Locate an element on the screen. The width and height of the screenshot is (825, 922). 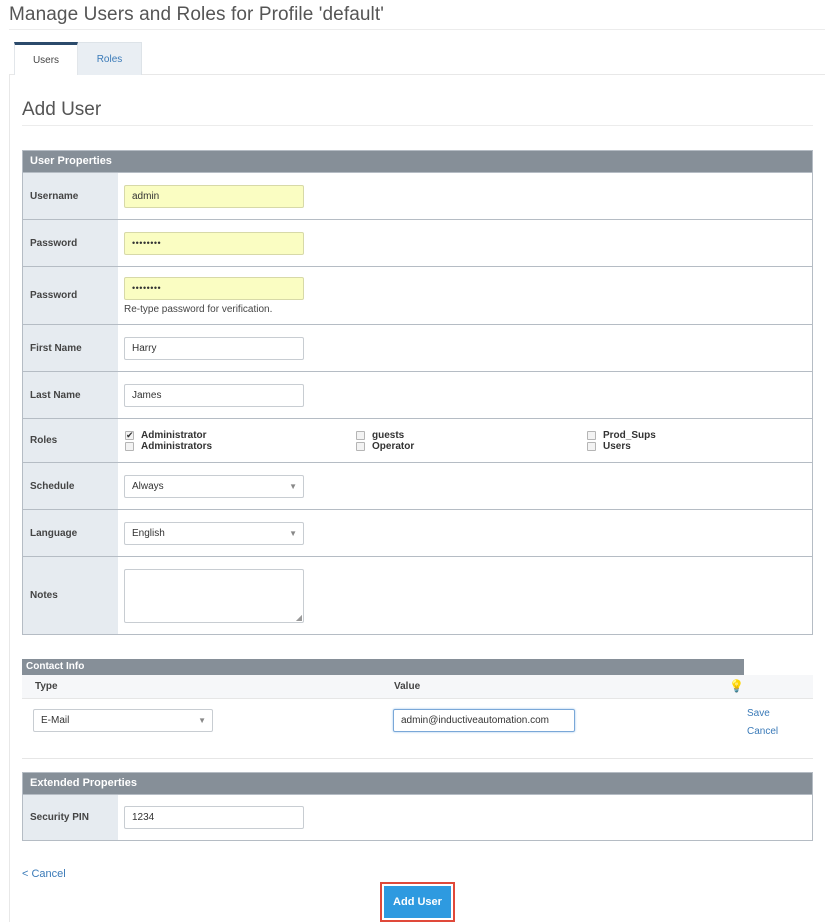
password-confirm-label: Password is located at coordinates (70, 295).